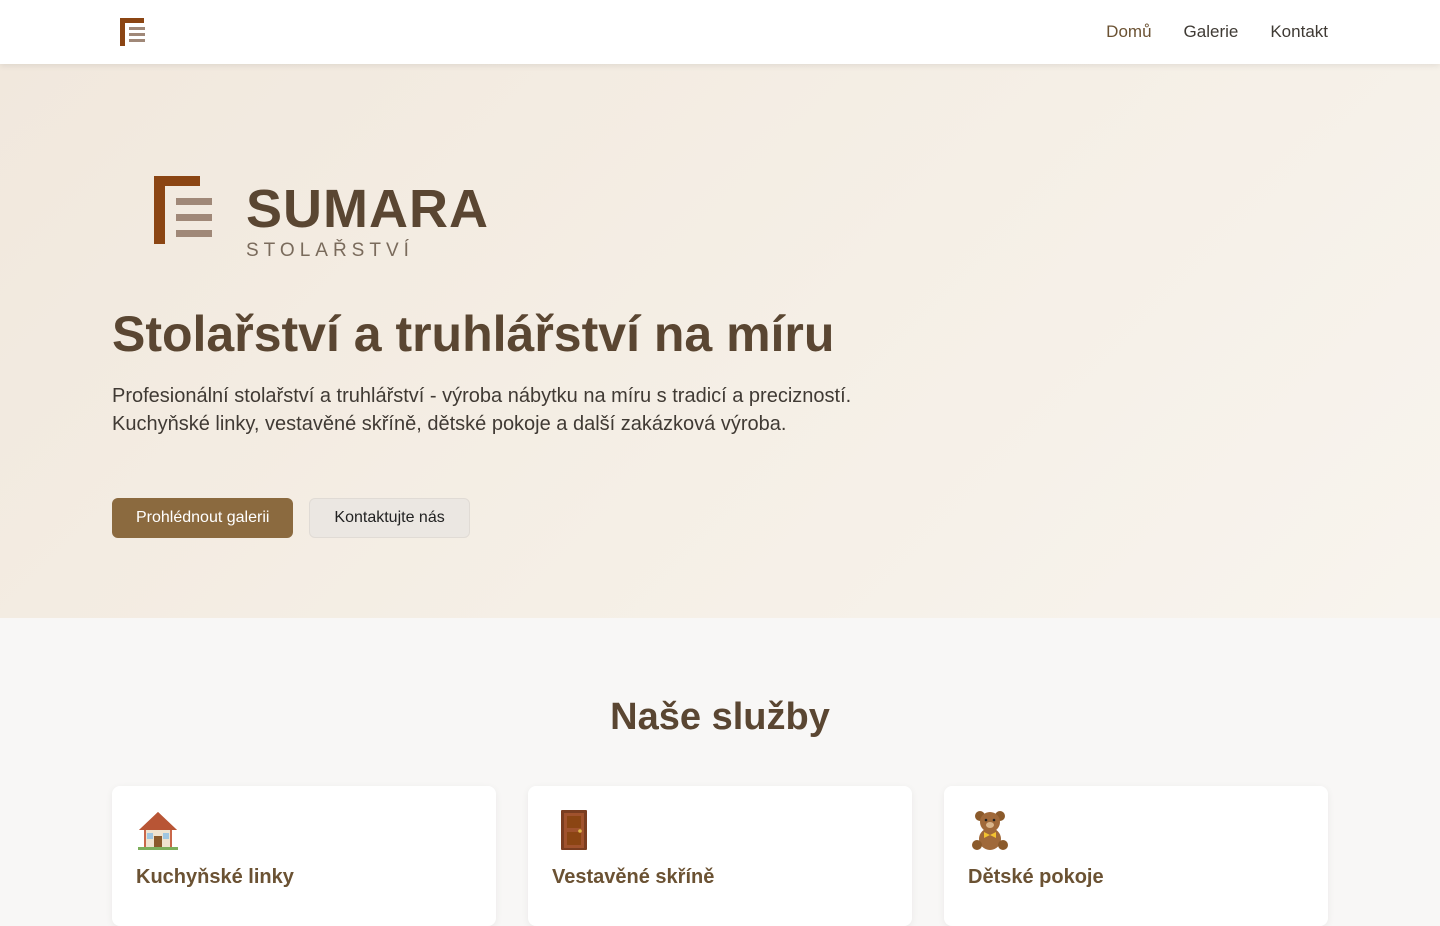 The image size is (1440, 926). I want to click on service-card-kids-rooms: Dětské pokoje, so click(1136, 856).